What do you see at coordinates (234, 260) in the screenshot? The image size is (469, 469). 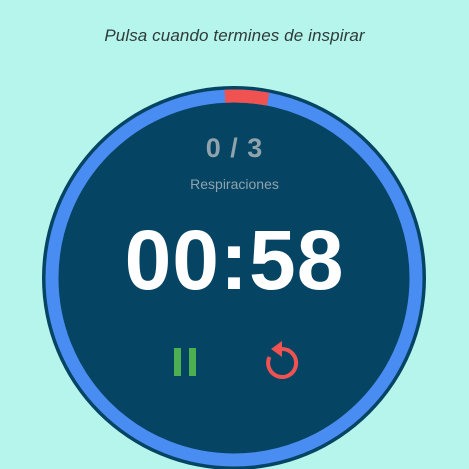 I see `timer-display: 00:58` at bounding box center [234, 260].